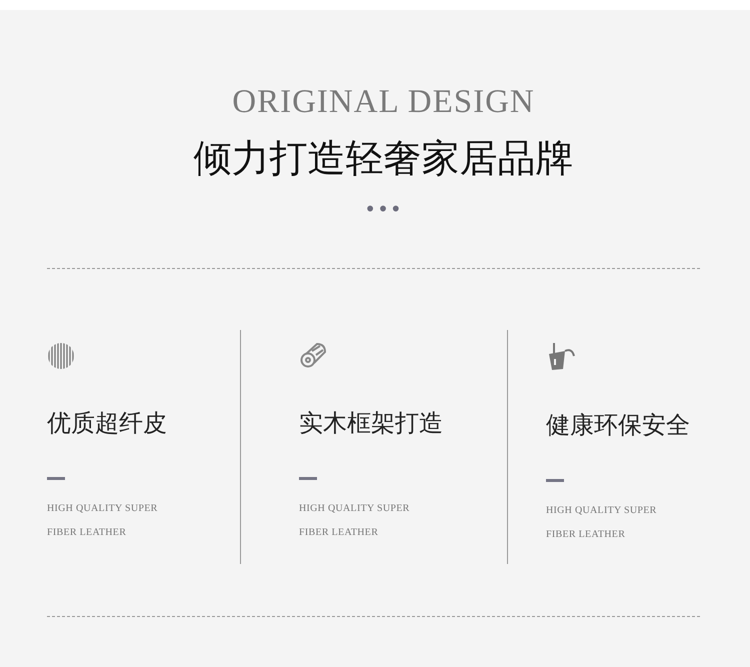 This screenshot has width=750, height=667. What do you see at coordinates (561, 357) in the screenshot?
I see `cup-icon` at bounding box center [561, 357].